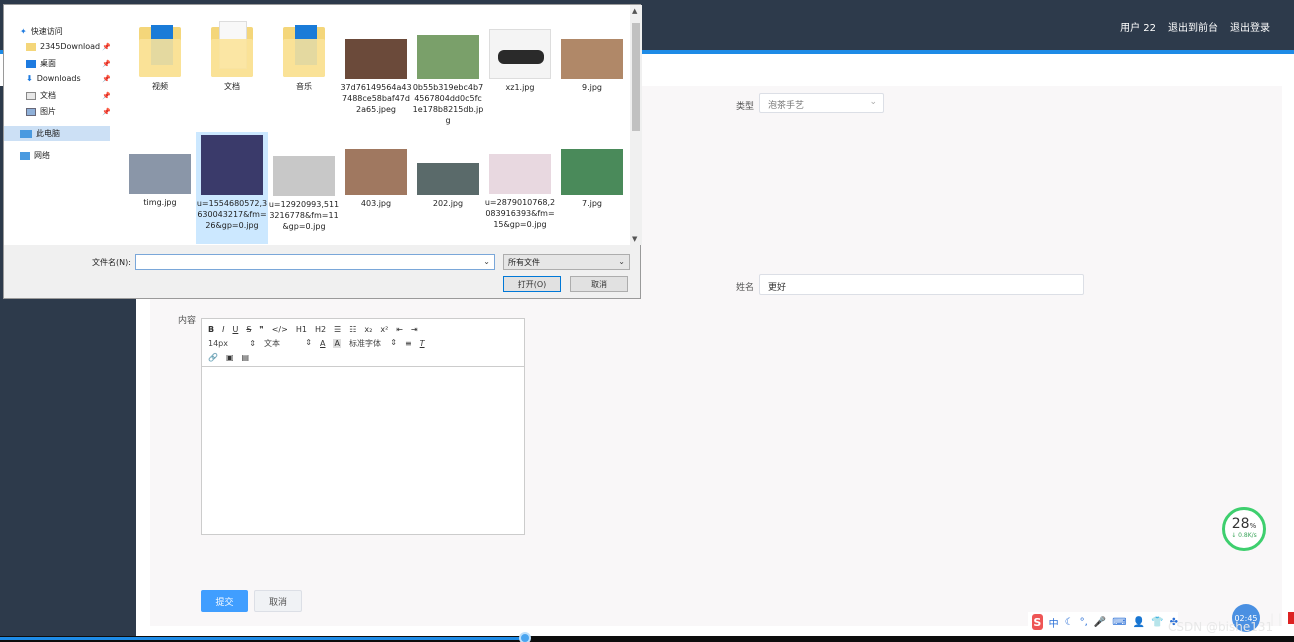 The image size is (1294, 642). Describe the element at coordinates (592, 179) in the screenshot. I see `file-item: 7.jpg` at that location.